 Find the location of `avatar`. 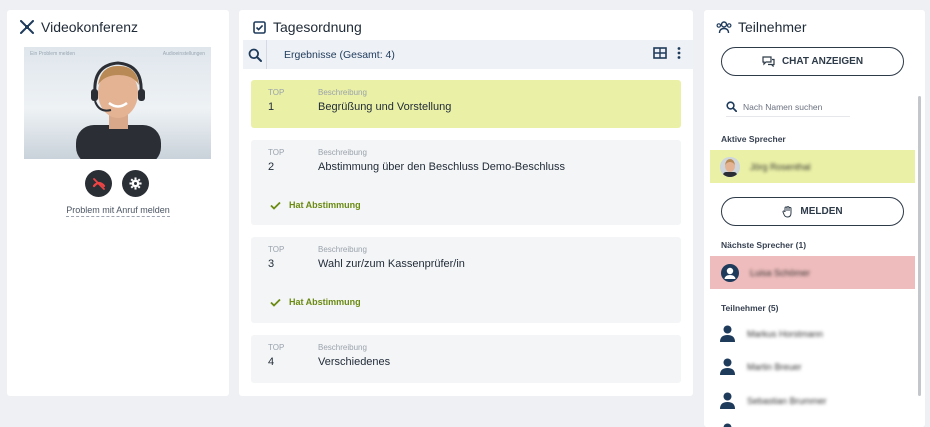

avatar is located at coordinates (730, 166).